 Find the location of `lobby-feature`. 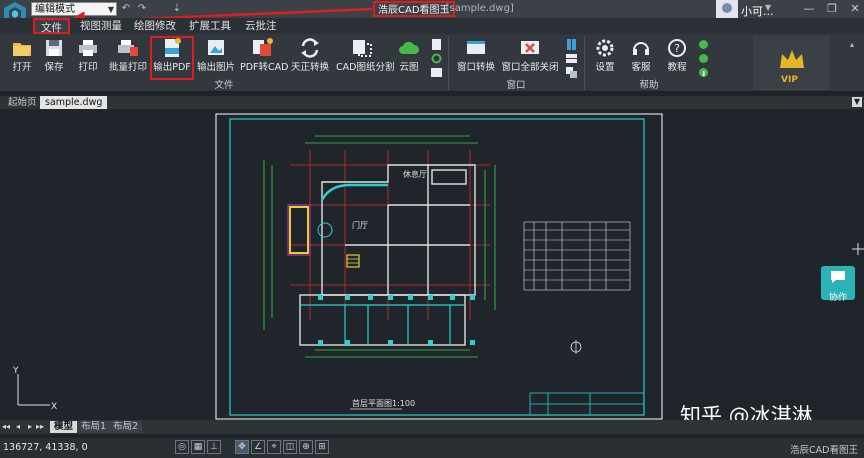

lobby-feature is located at coordinates (325, 230).